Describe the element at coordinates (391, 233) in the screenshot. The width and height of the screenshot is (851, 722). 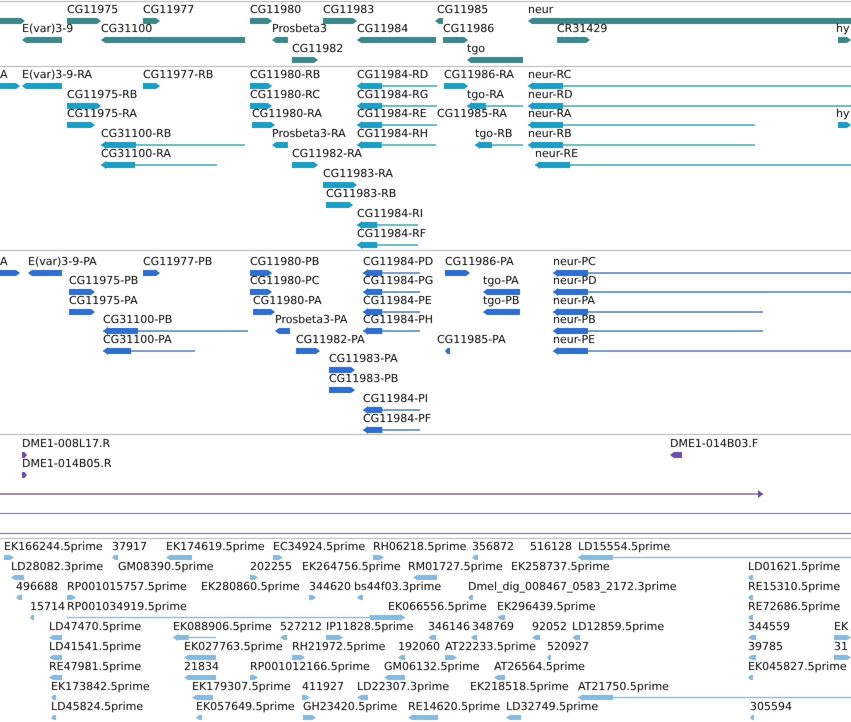
I see `feature-label: CG11984-RF` at that location.